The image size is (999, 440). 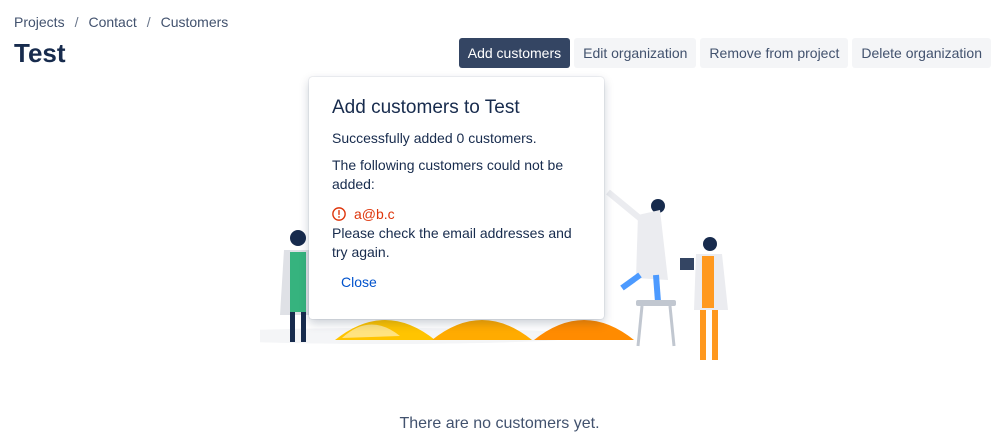 What do you see at coordinates (374, 214) in the screenshot?
I see `failed-email: a@b.c` at bounding box center [374, 214].